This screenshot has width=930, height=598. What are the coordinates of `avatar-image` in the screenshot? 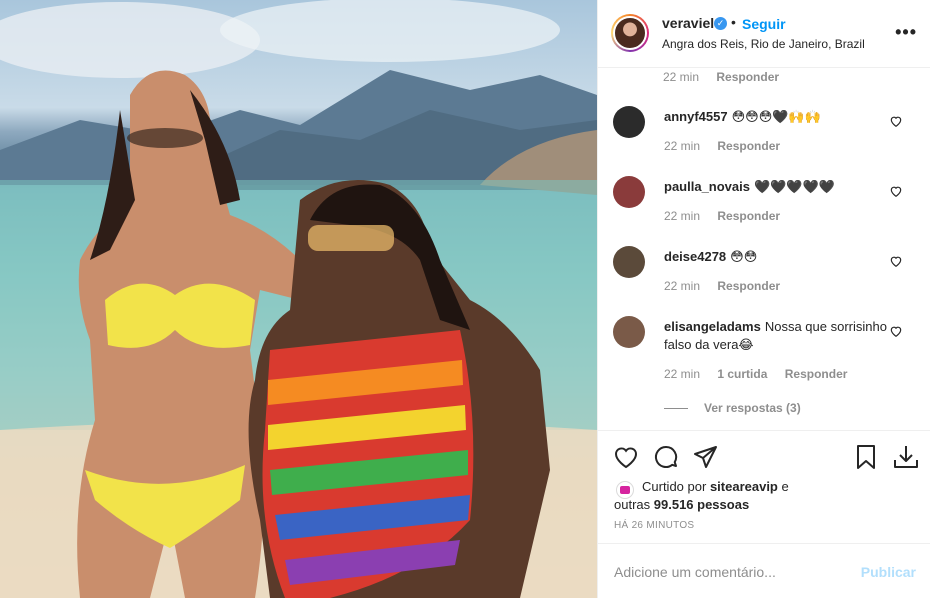 It's located at (630, 33).